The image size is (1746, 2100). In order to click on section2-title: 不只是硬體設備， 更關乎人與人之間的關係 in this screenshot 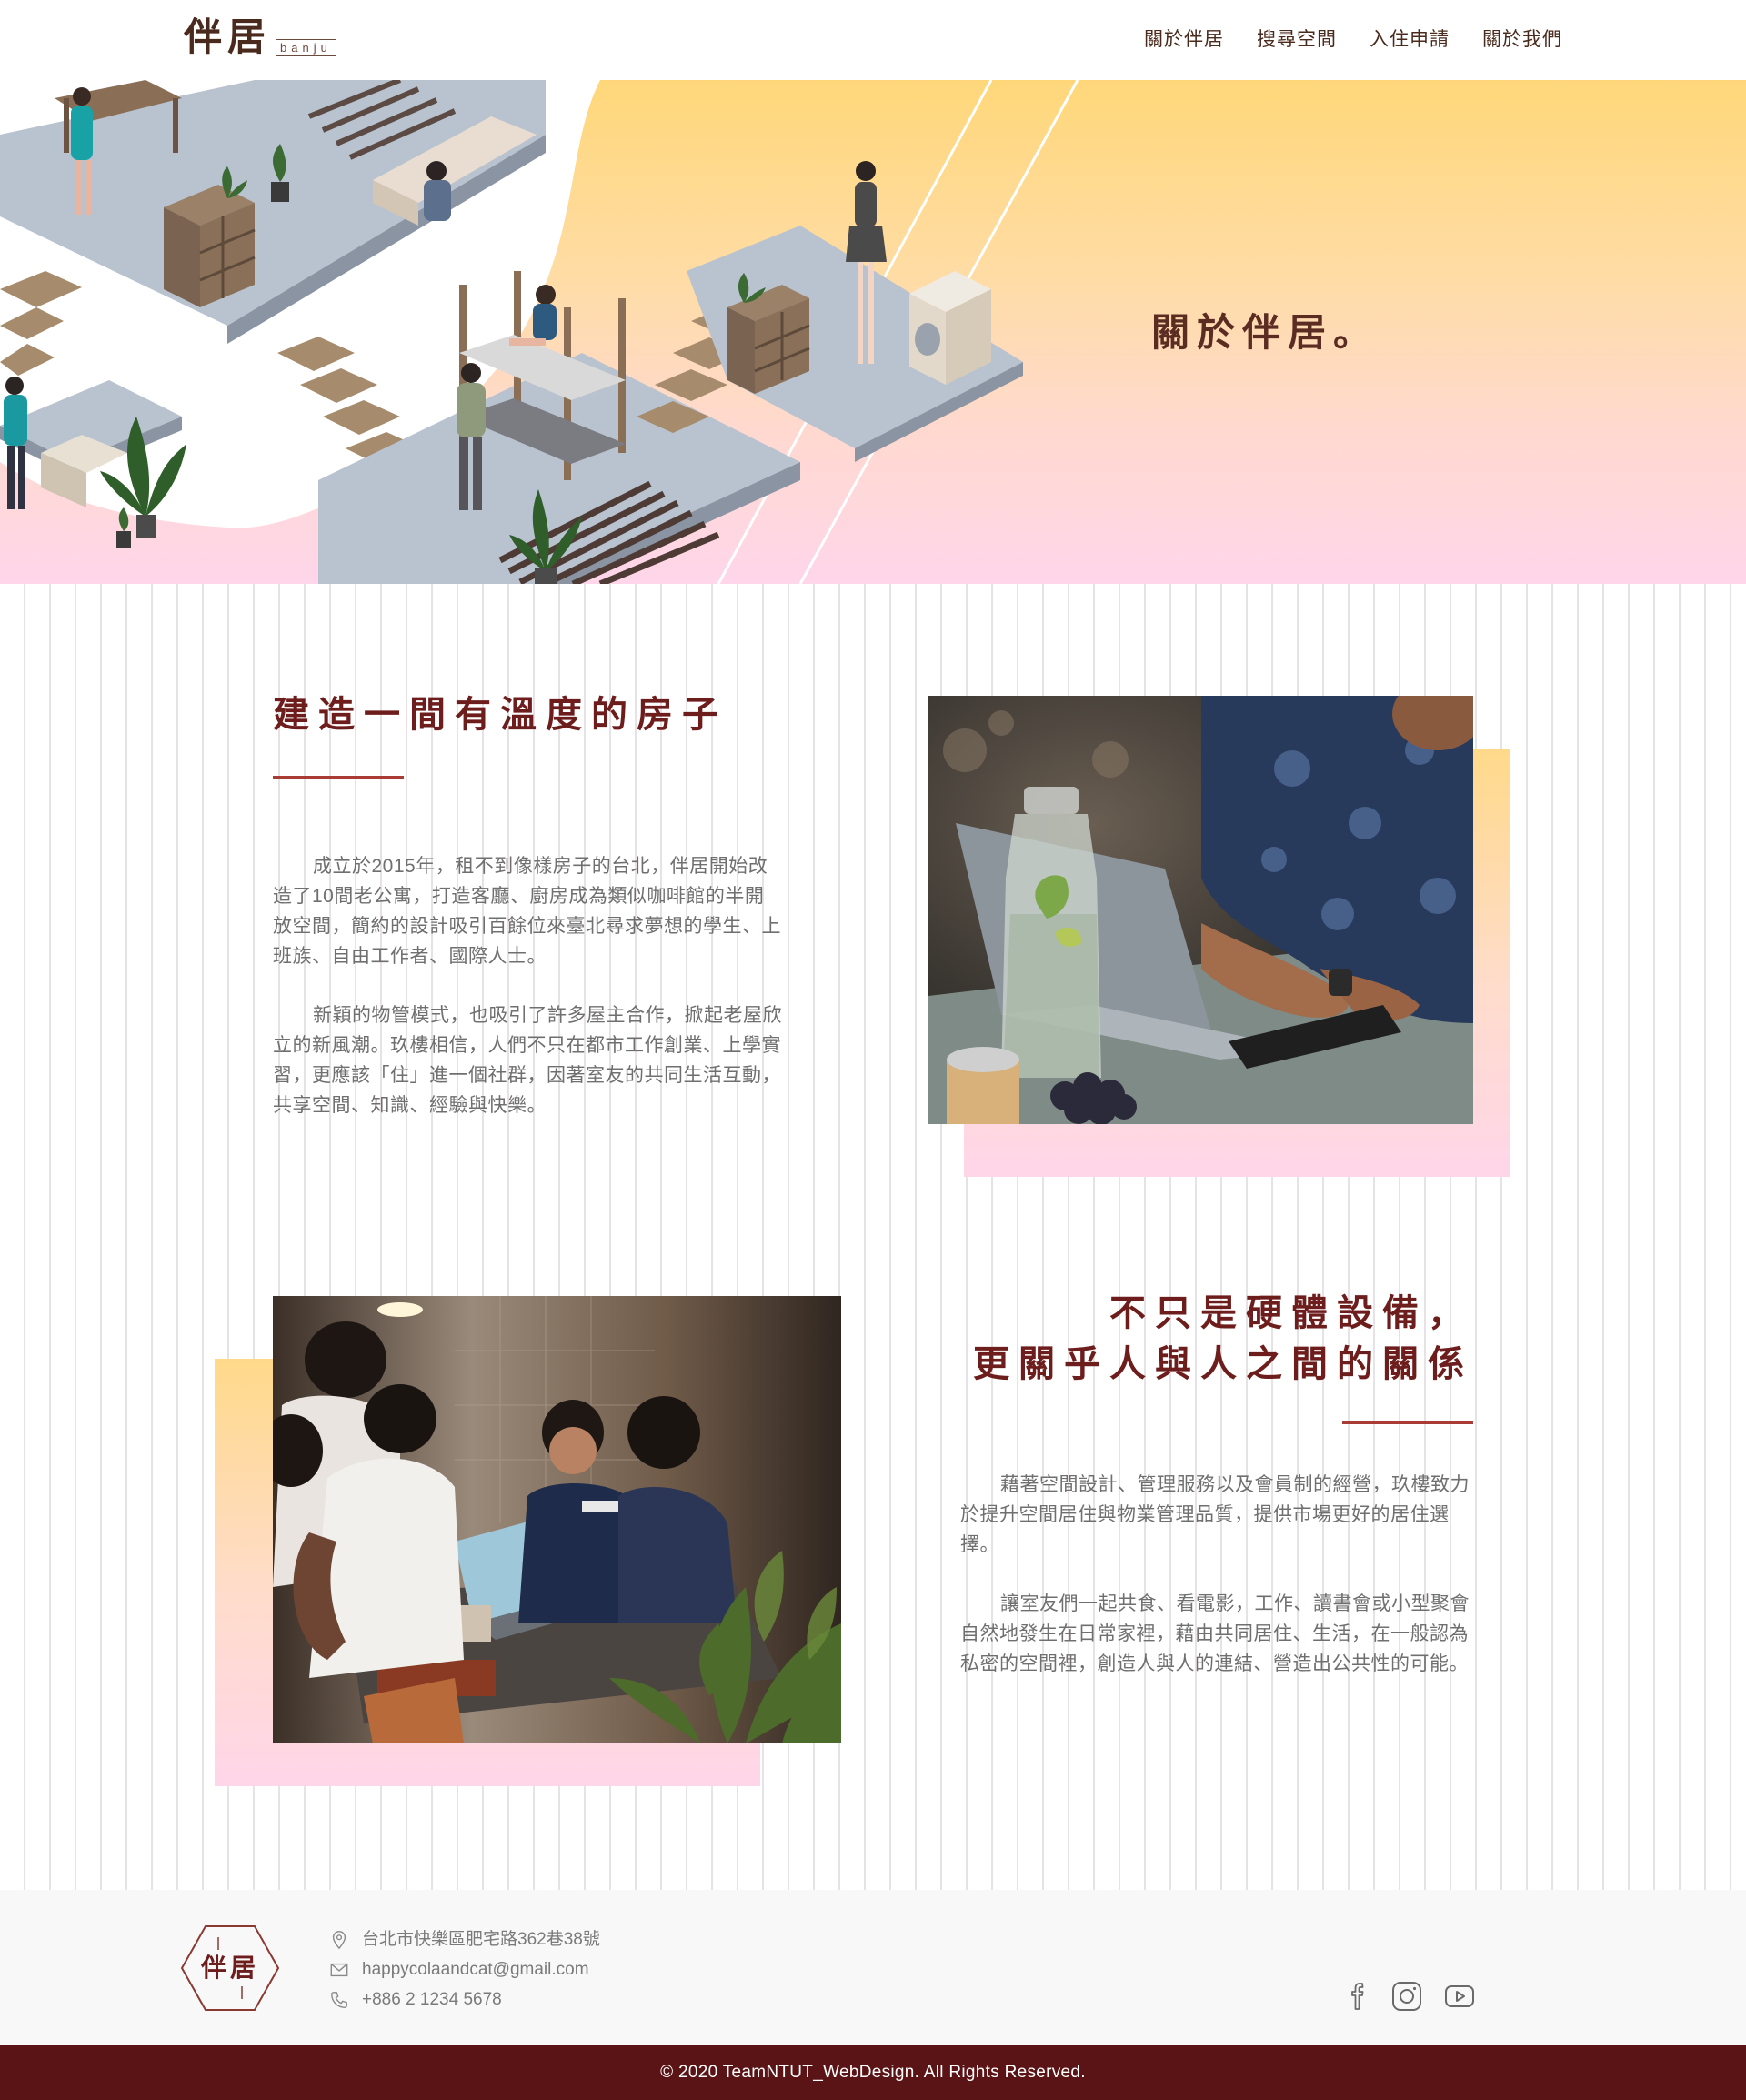, I will do `click(1223, 1339)`.